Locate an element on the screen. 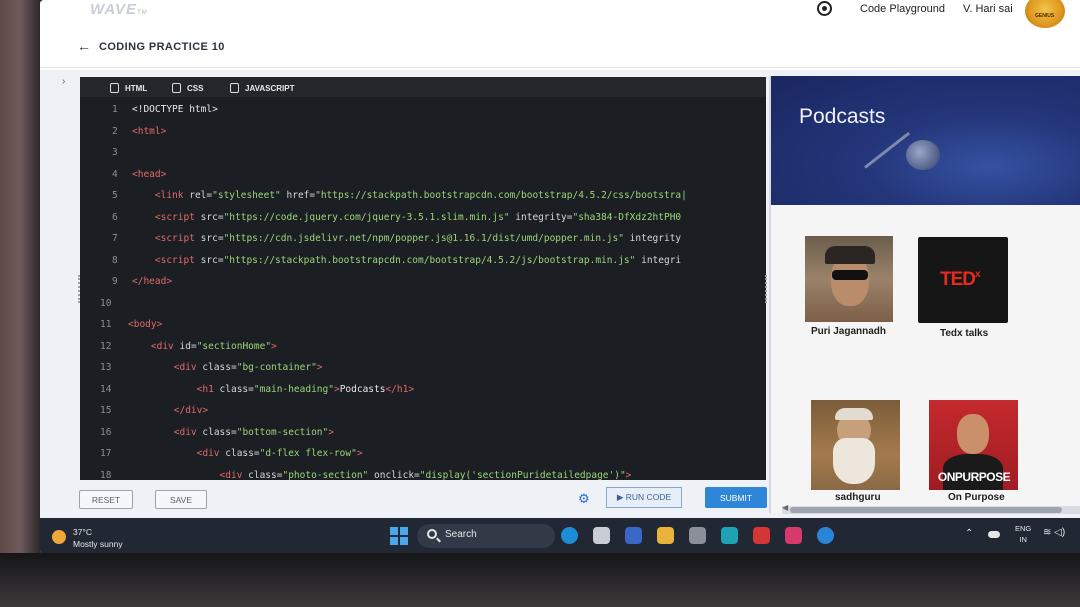 The image size is (1080, 607). photo-sunglasses is located at coordinates (850, 275).